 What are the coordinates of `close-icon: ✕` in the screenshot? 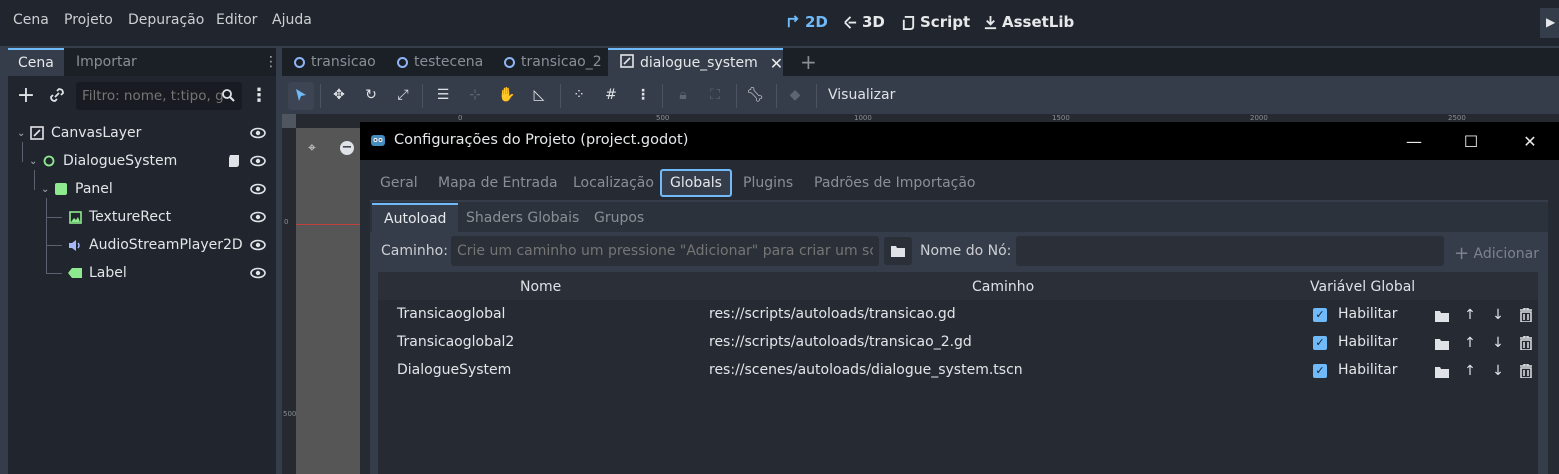 It's located at (1530, 141).